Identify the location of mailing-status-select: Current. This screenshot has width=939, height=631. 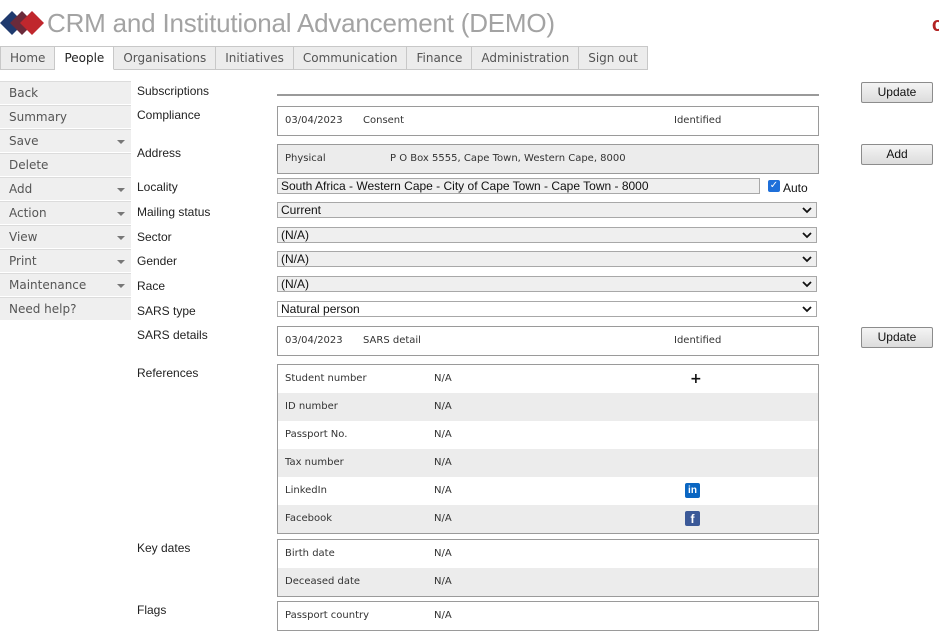
(547, 210).